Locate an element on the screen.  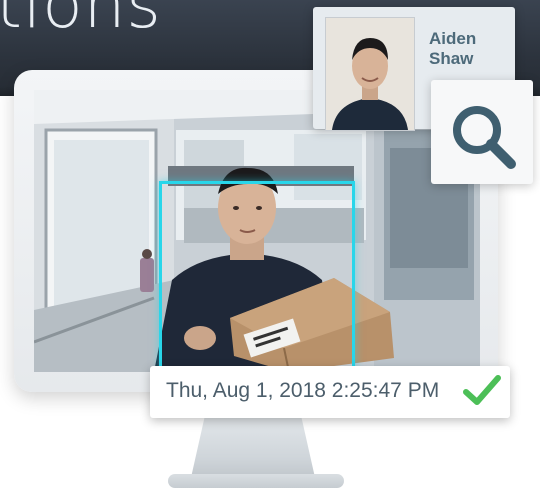
profile-photo is located at coordinates (370, 74).